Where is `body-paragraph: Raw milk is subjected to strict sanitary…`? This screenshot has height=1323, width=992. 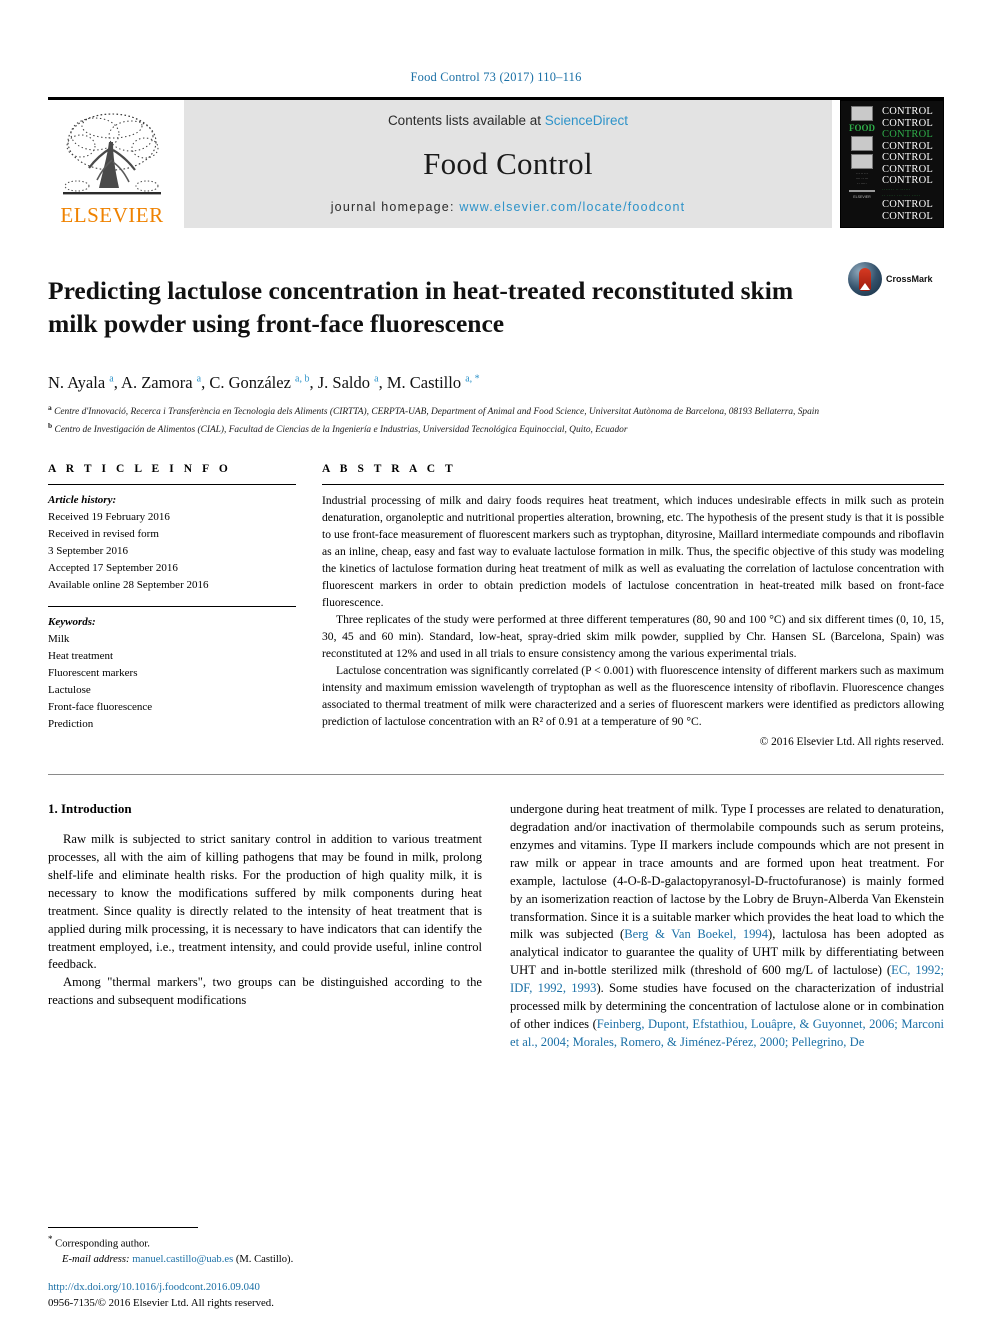 body-paragraph: Raw milk is subjected to strict sanitary… is located at coordinates (265, 902).